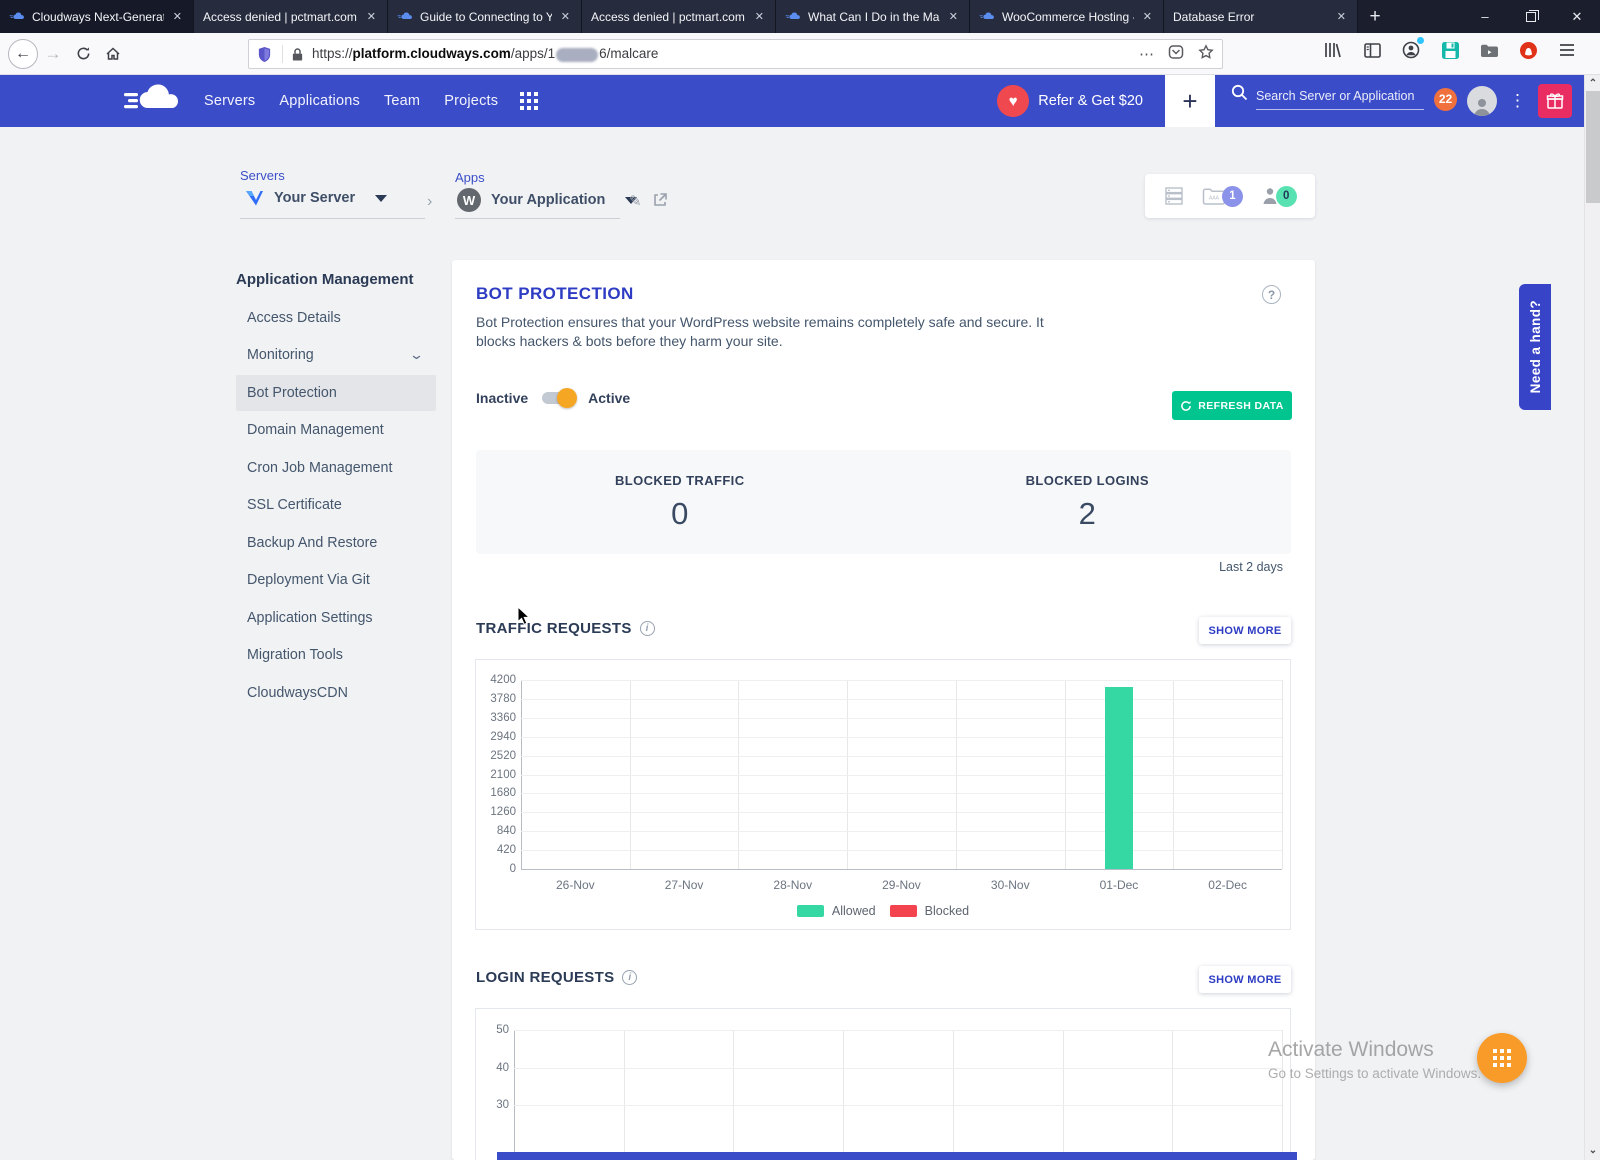 This screenshot has height=1160, width=1600. I want to click on search-icon, so click(1239, 97).